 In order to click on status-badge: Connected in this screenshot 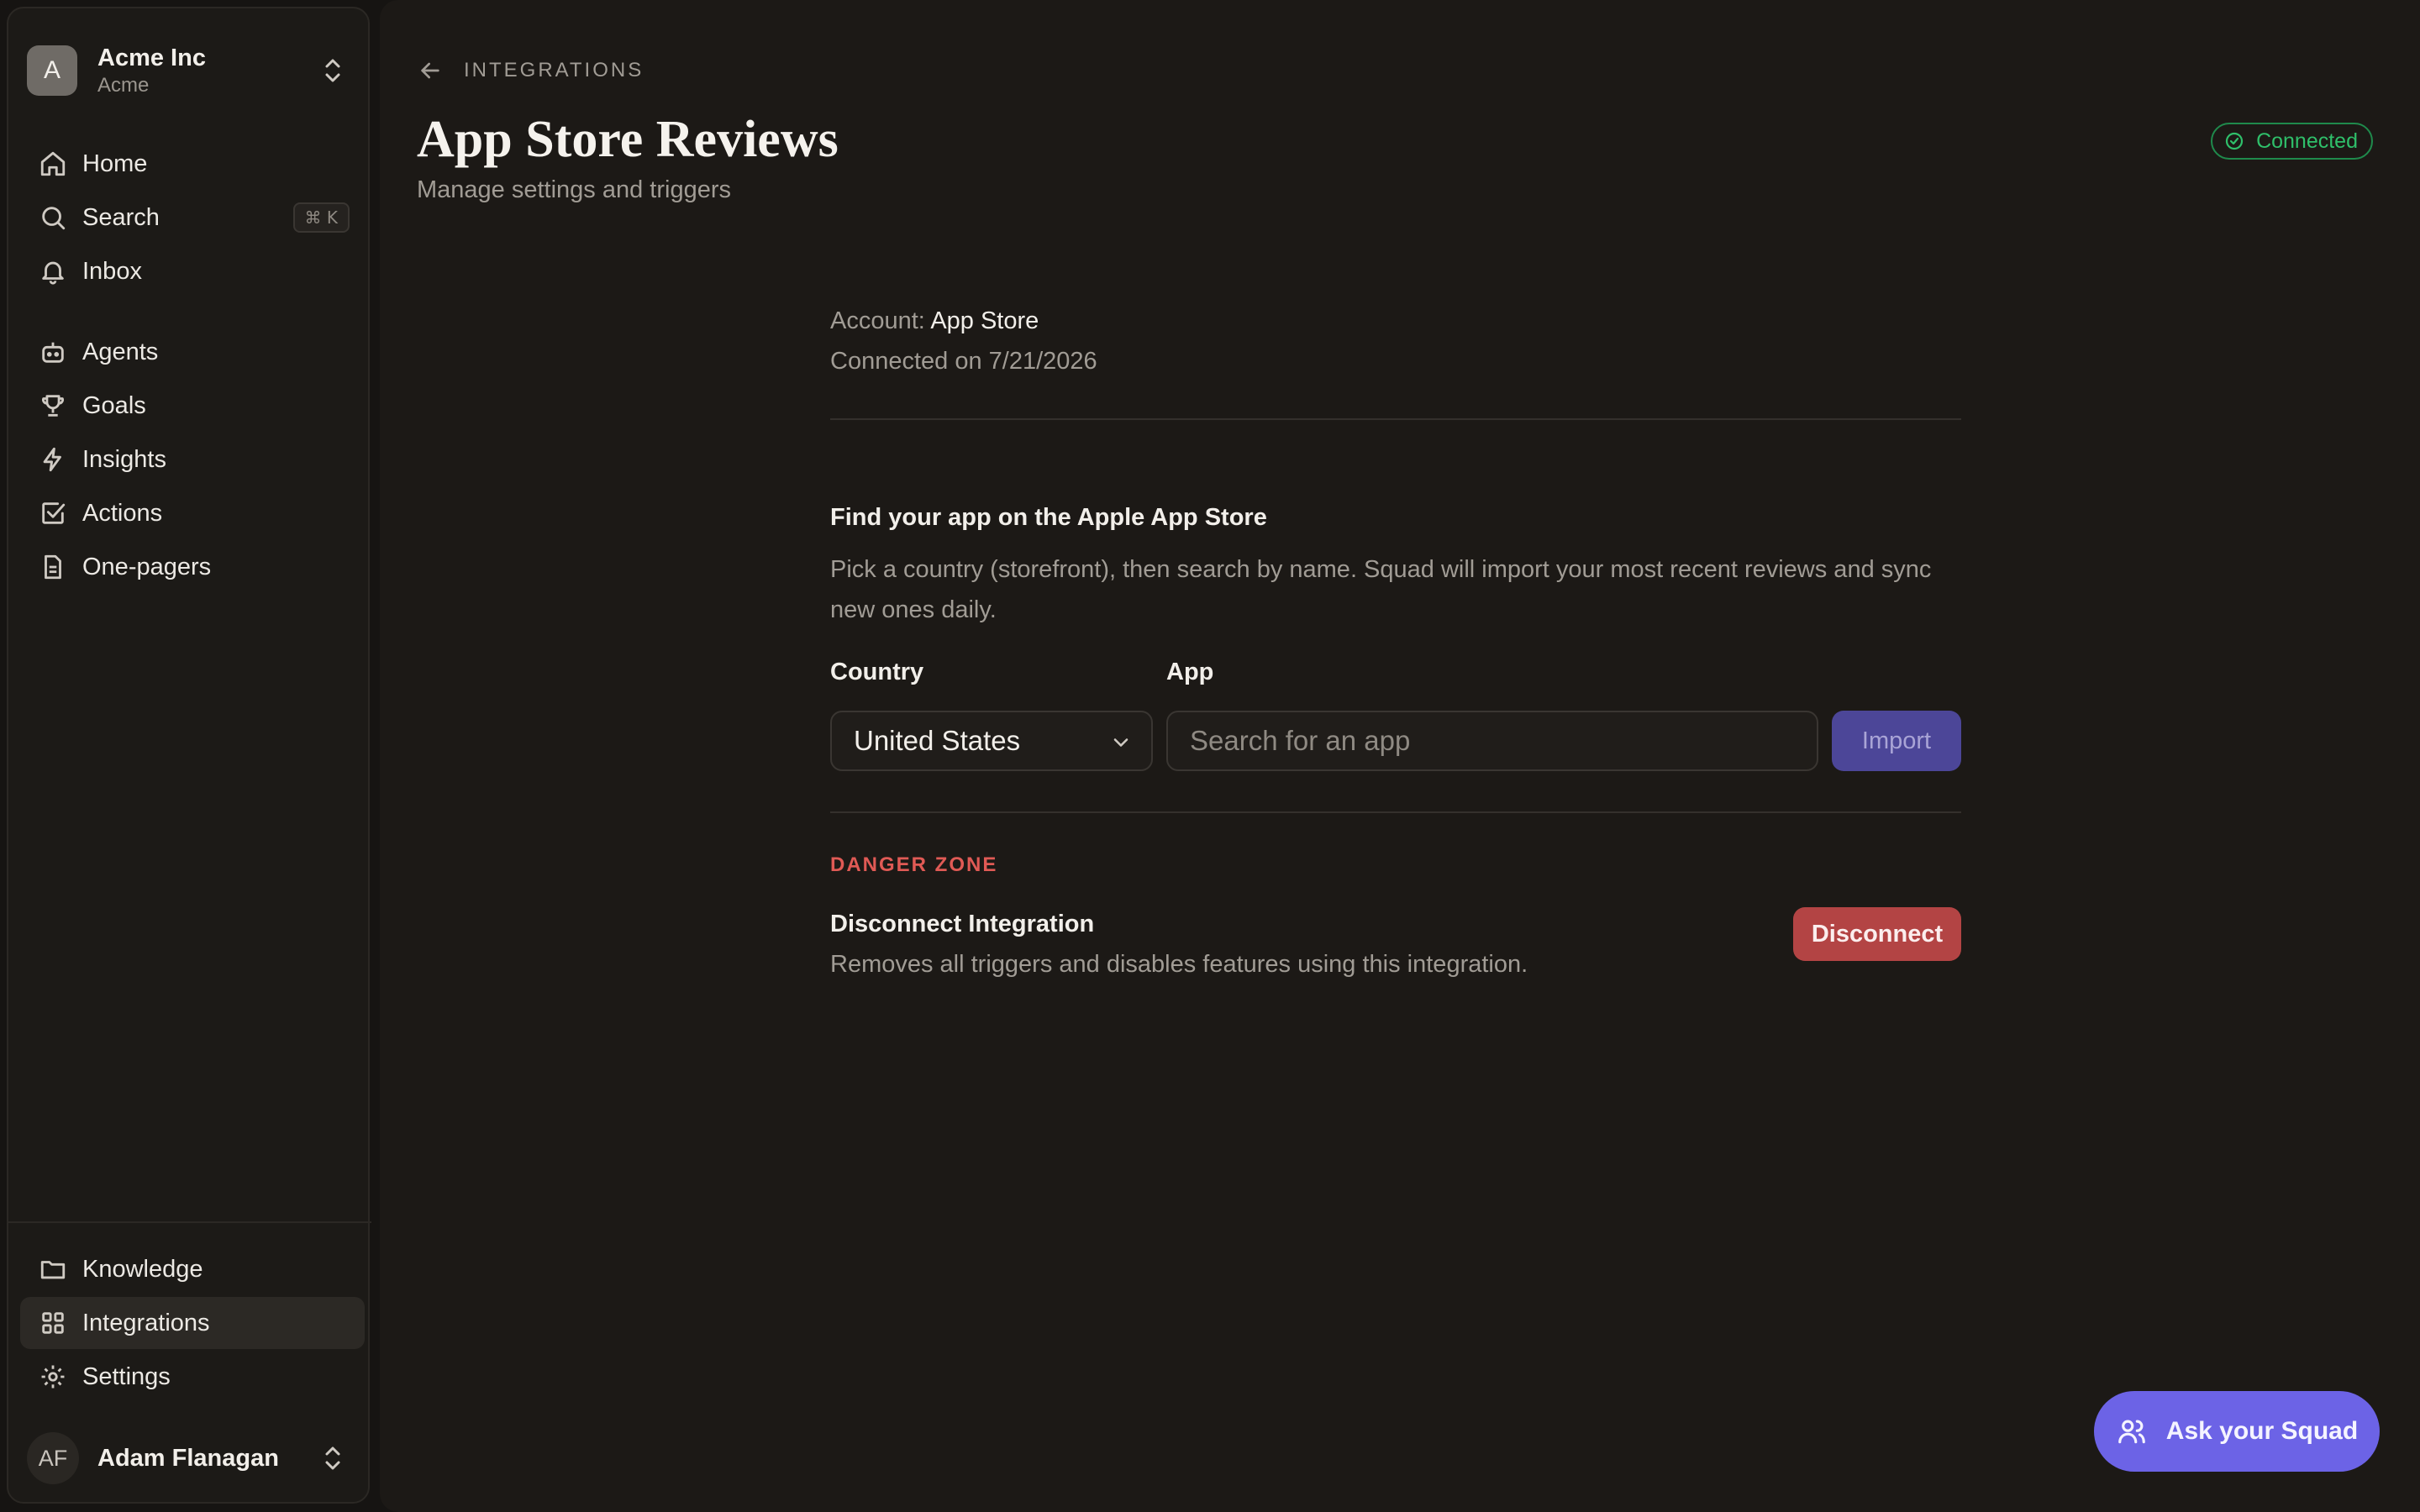, I will do `click(2292, 141)`.